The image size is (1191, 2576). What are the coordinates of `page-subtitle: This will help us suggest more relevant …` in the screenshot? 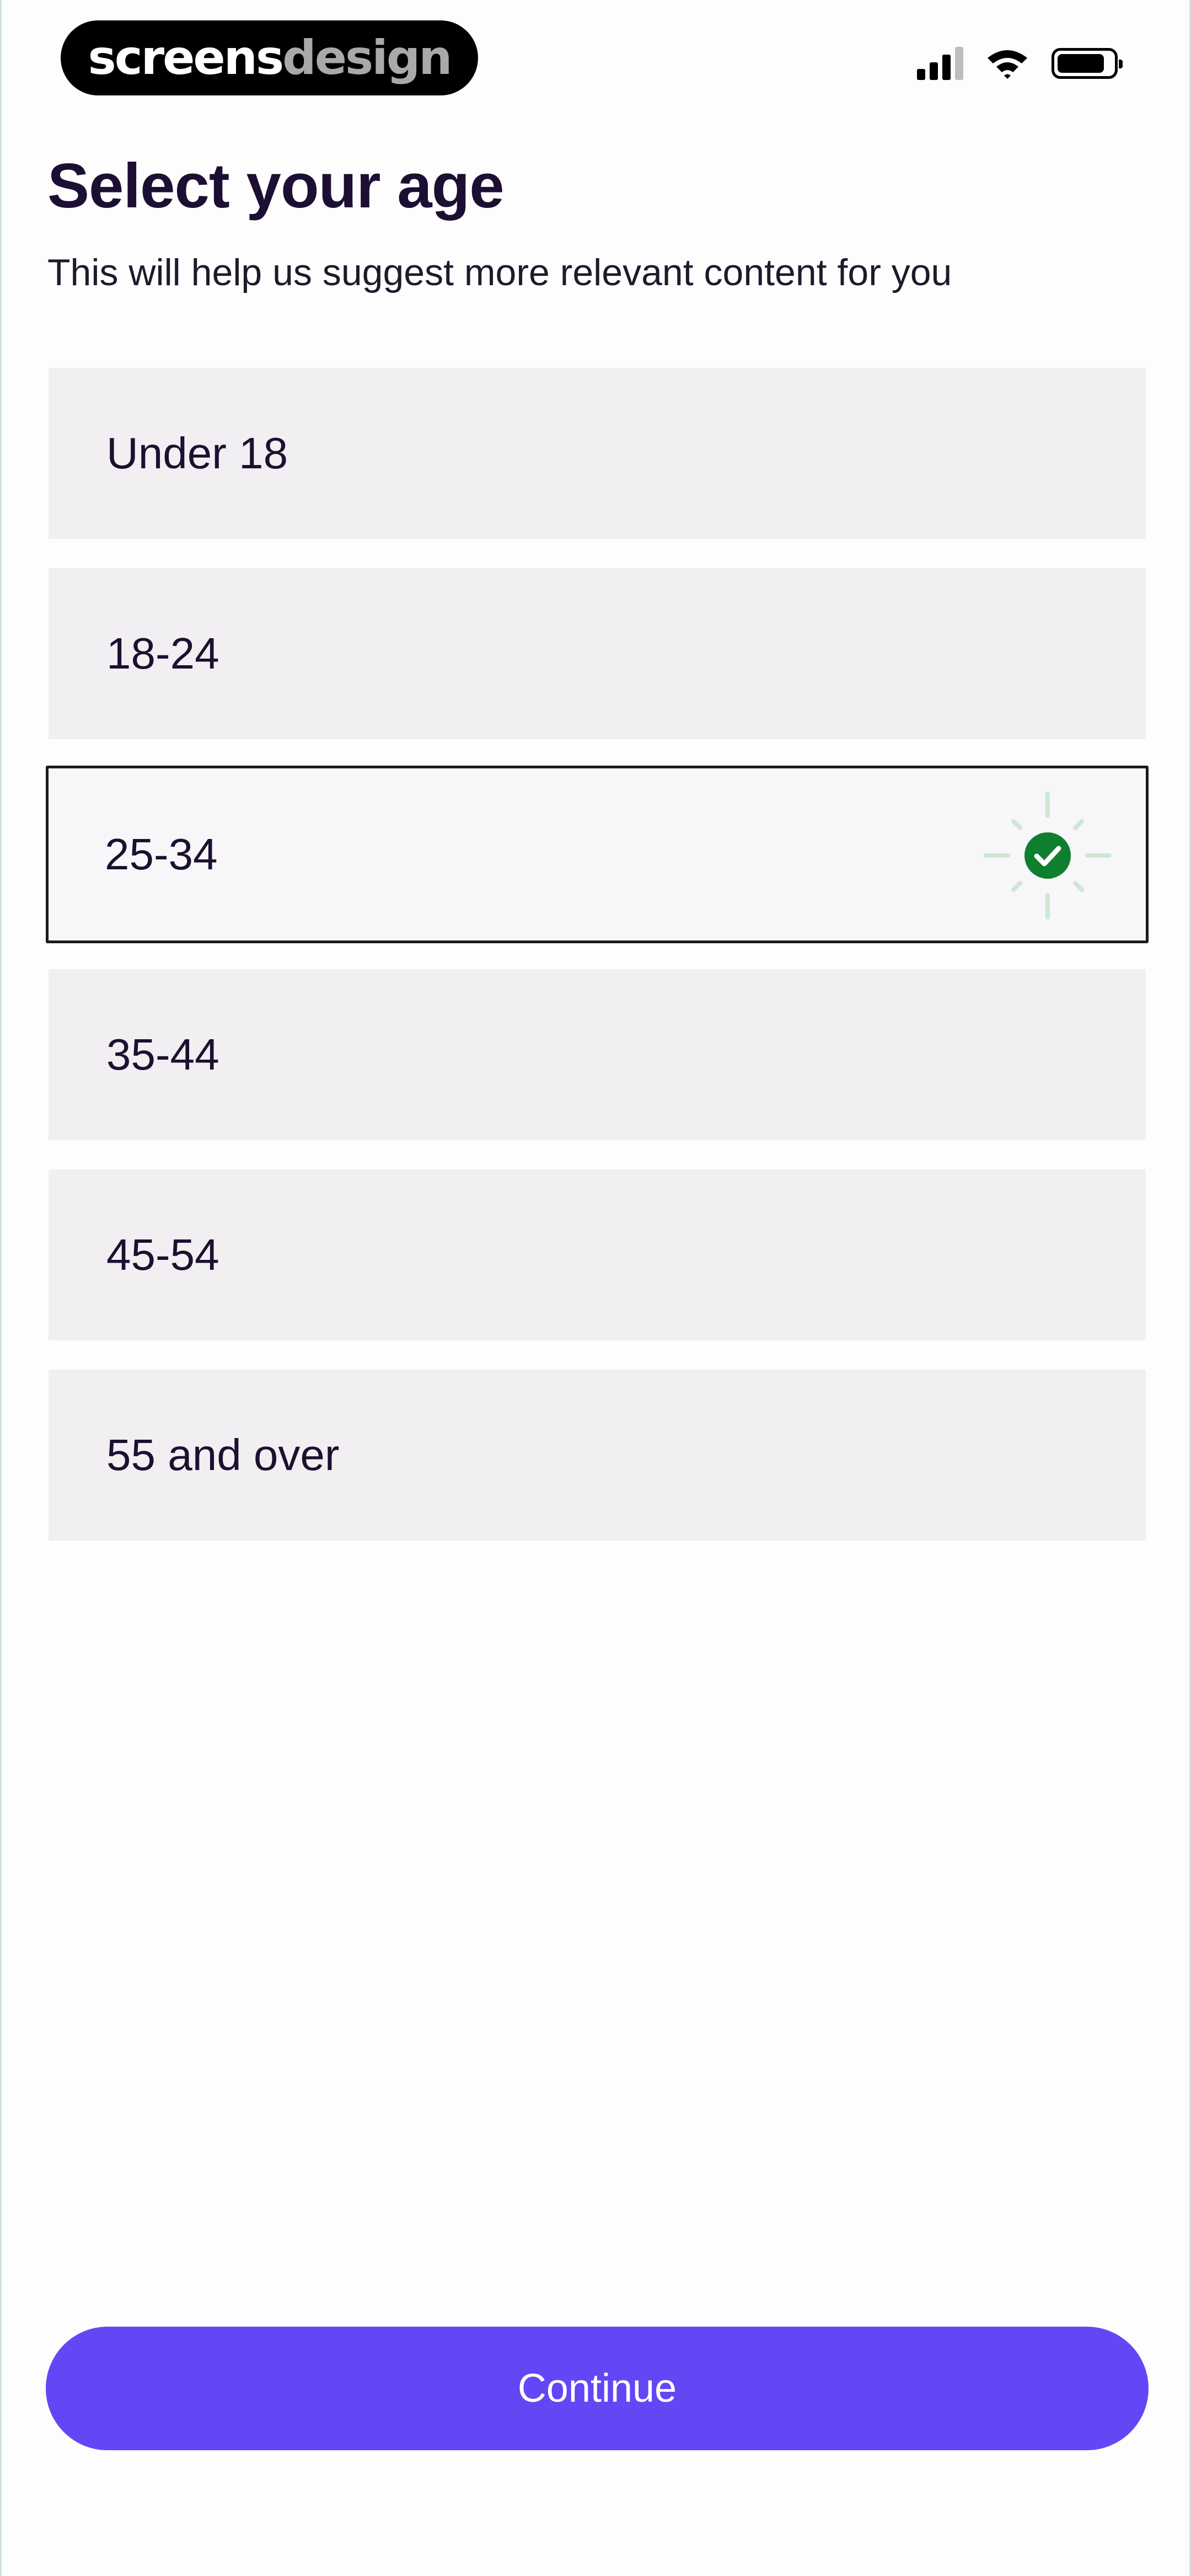 It's located at (500, 272).